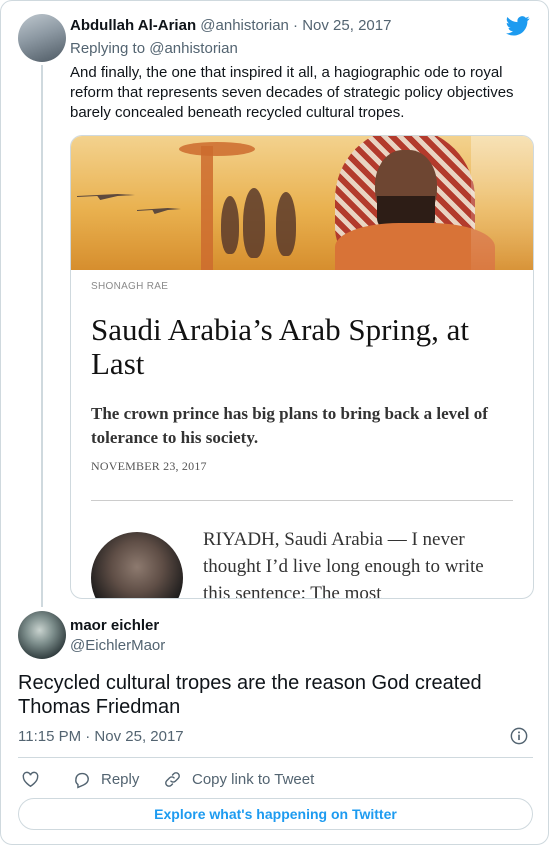  What do you see at coordinates (519, 736) in the screenshot?
I see `info-icon` at bounding box center [519, 736].